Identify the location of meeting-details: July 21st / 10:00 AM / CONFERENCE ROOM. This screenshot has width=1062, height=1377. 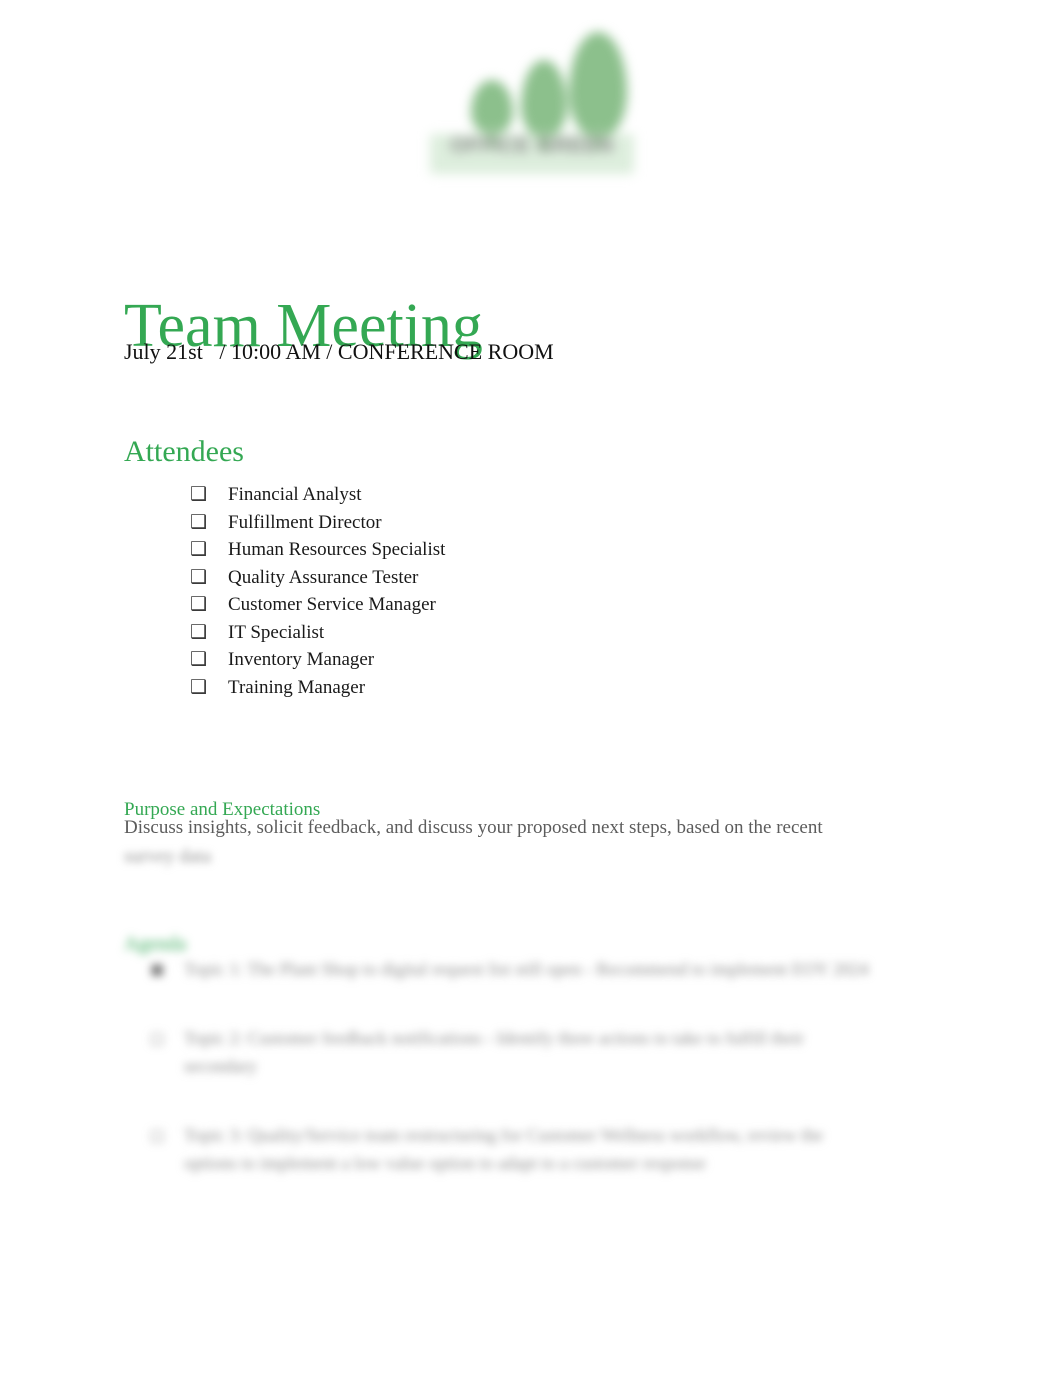
(339, 351).